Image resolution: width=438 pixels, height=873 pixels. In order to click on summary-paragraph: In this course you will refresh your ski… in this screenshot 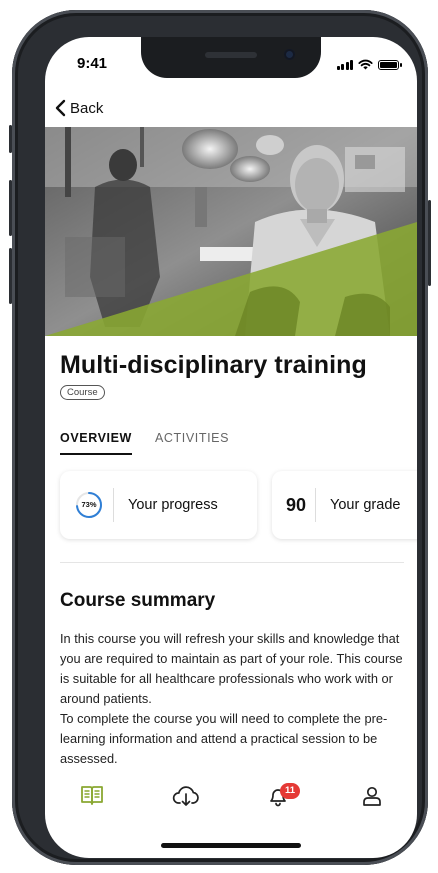, I will do `click(231, 668)`.